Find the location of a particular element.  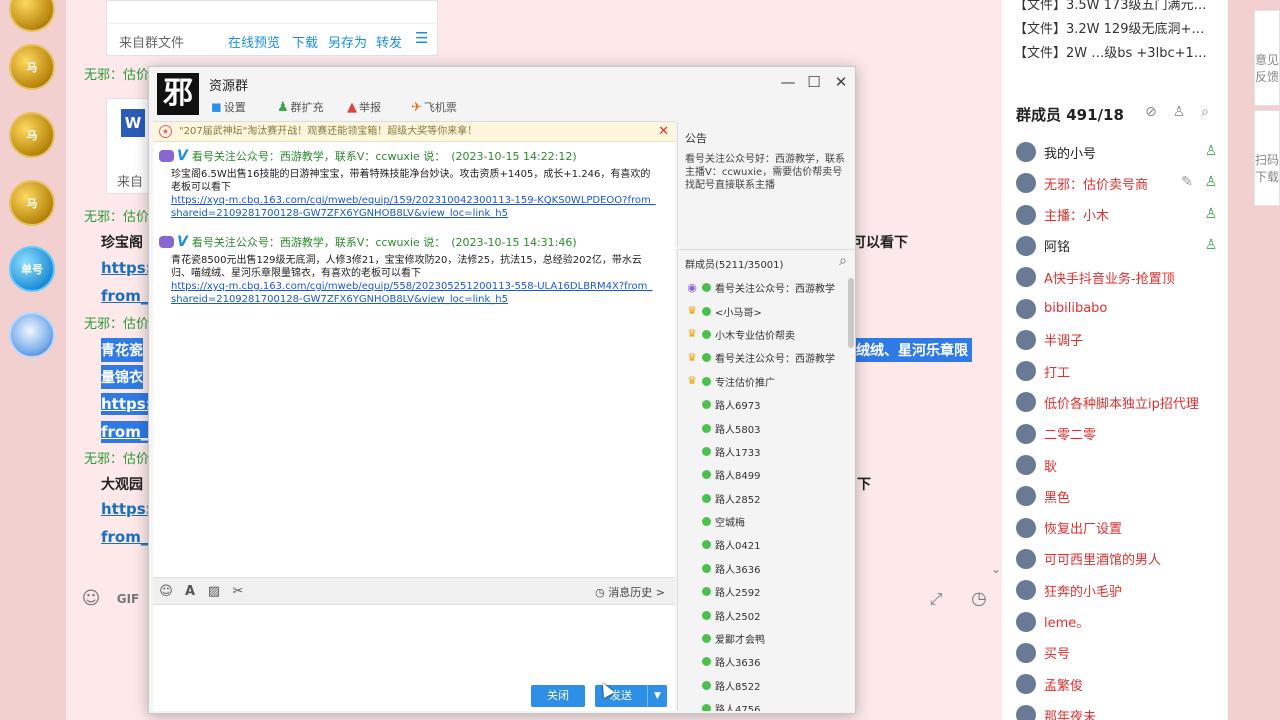

forward-link: 转发 is located at coordinates (389, 41).